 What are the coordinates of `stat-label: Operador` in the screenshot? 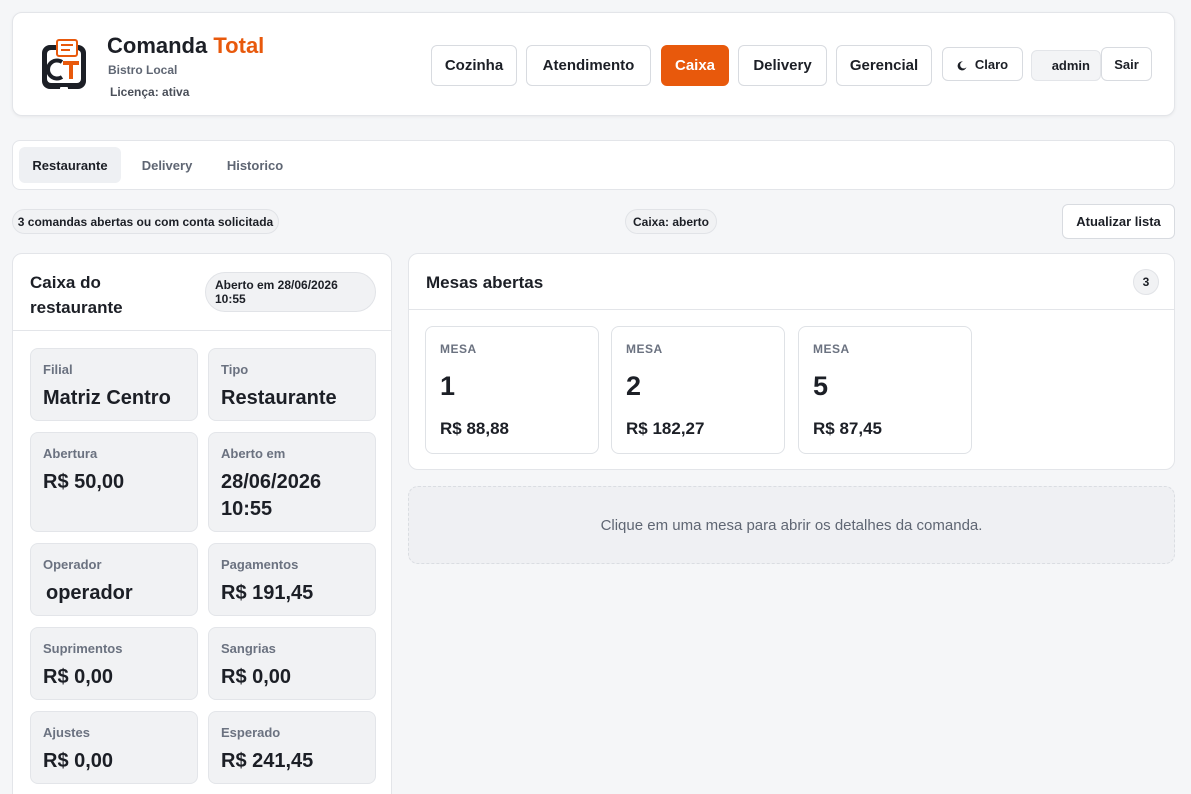 It's located at (72, 564).